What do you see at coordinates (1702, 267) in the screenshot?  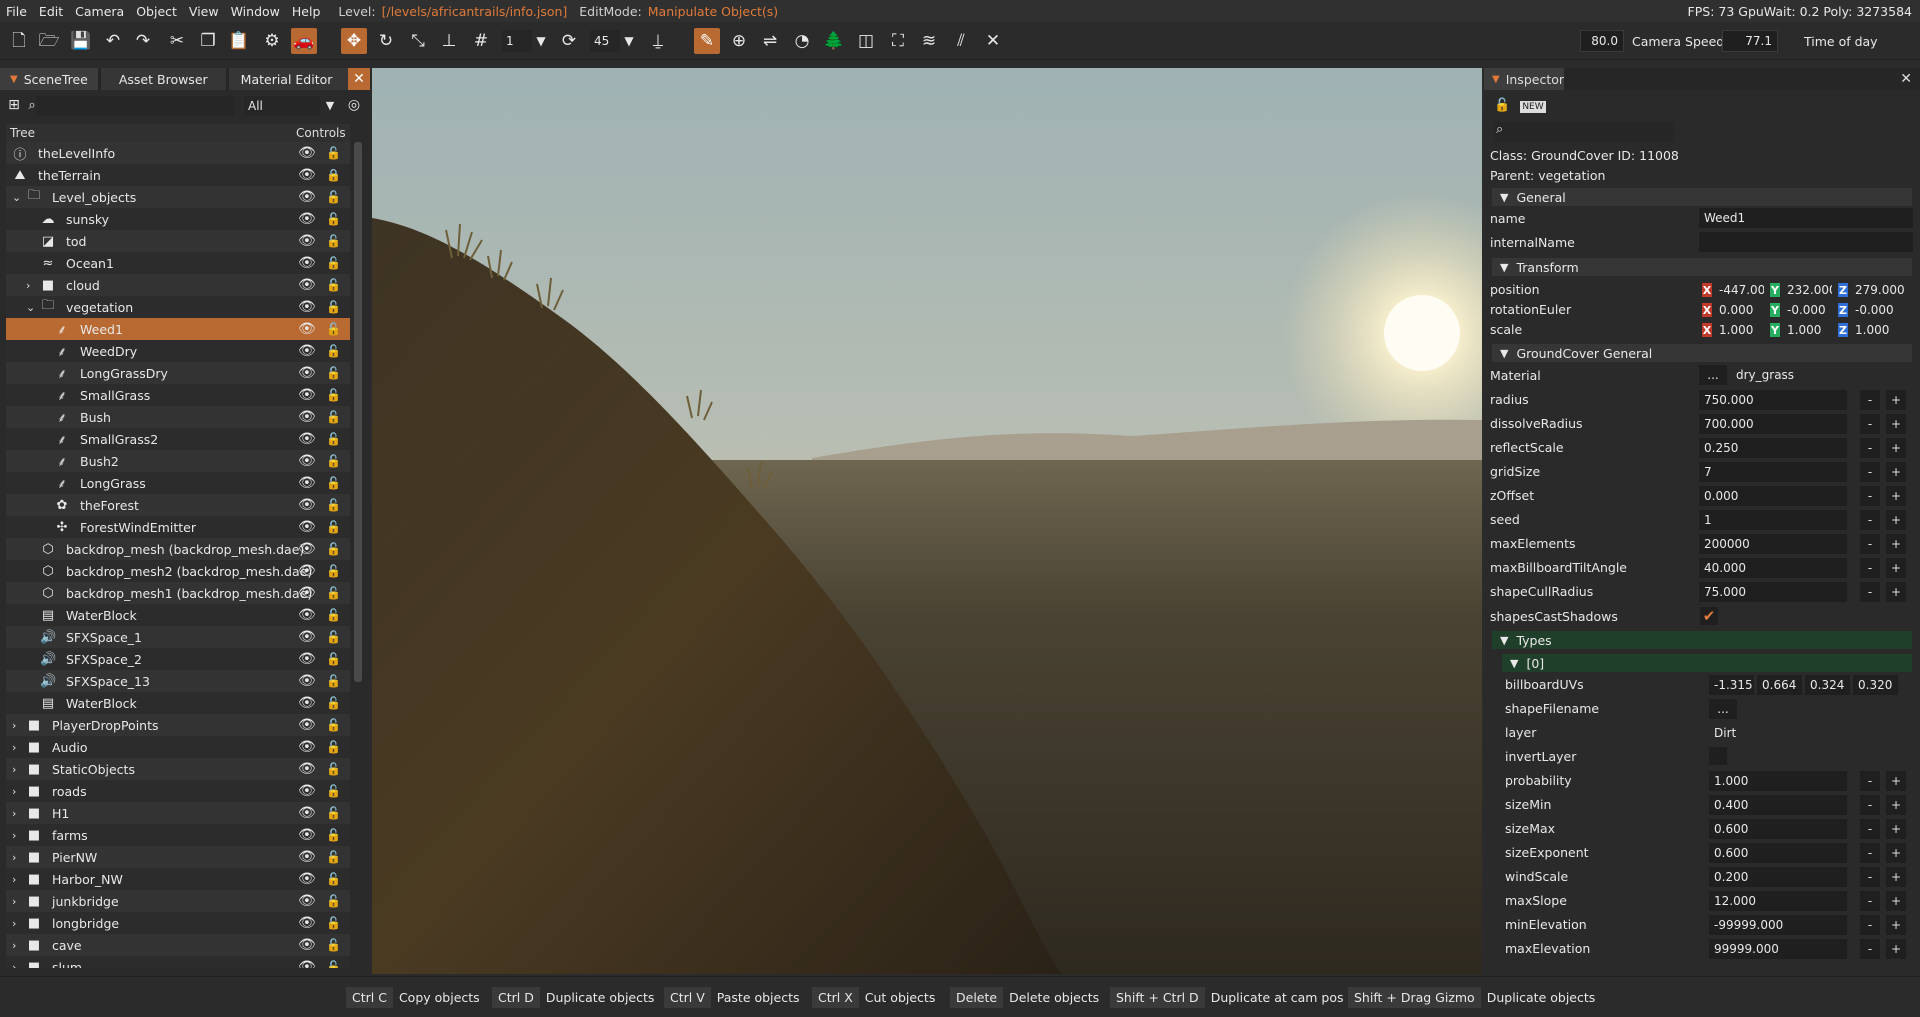 I see `section-transform: ▼ Transform` at bounding box center [1702, 267].